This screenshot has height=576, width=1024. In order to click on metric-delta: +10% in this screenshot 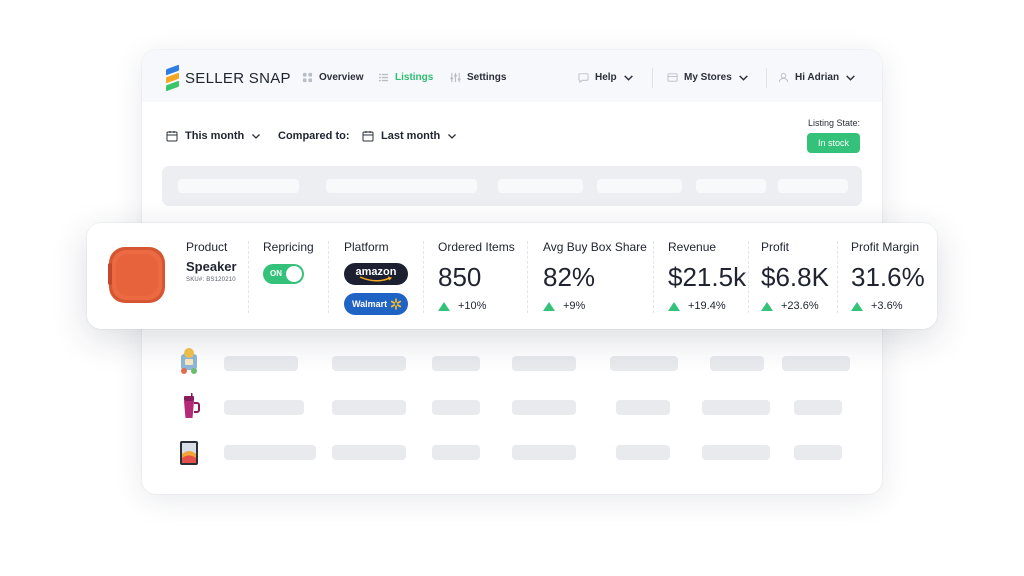, I will do `click(462, 306)`.